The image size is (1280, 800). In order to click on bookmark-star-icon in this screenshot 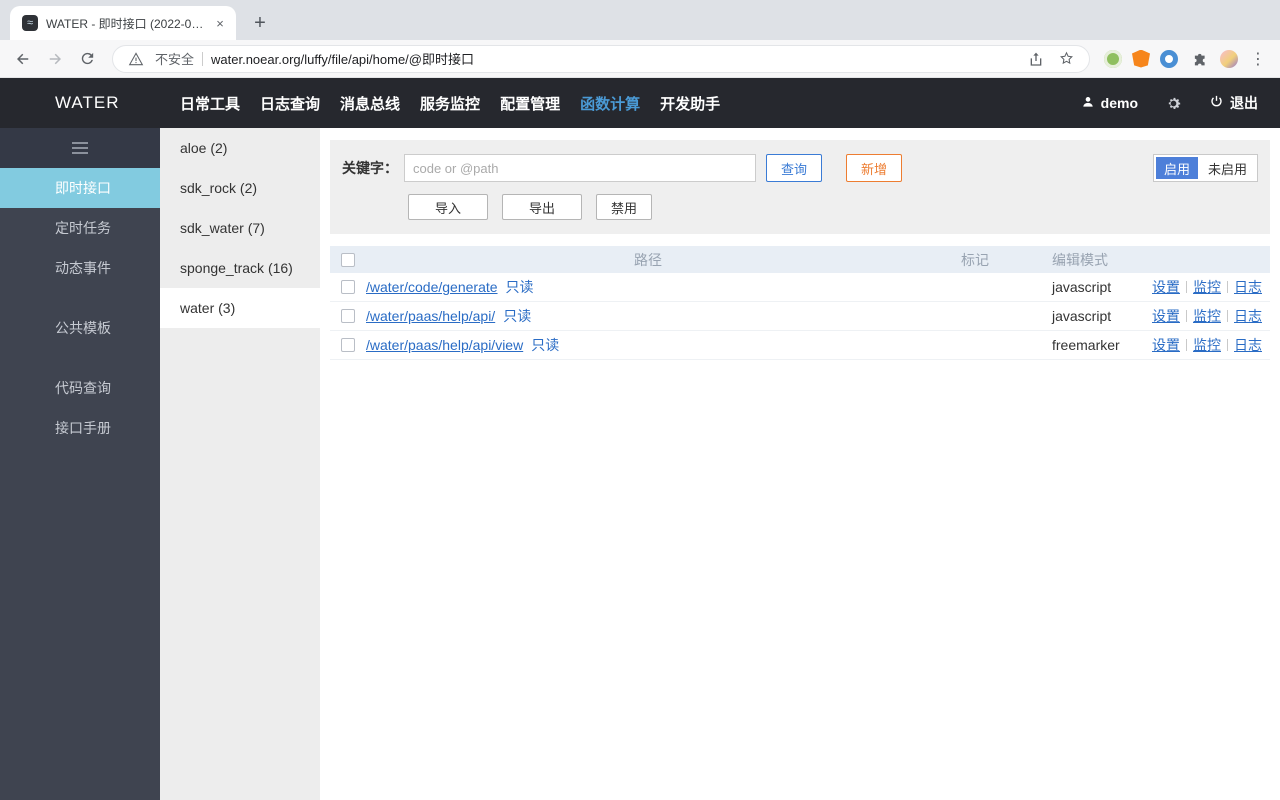, I will do `click(1066, 59)`.